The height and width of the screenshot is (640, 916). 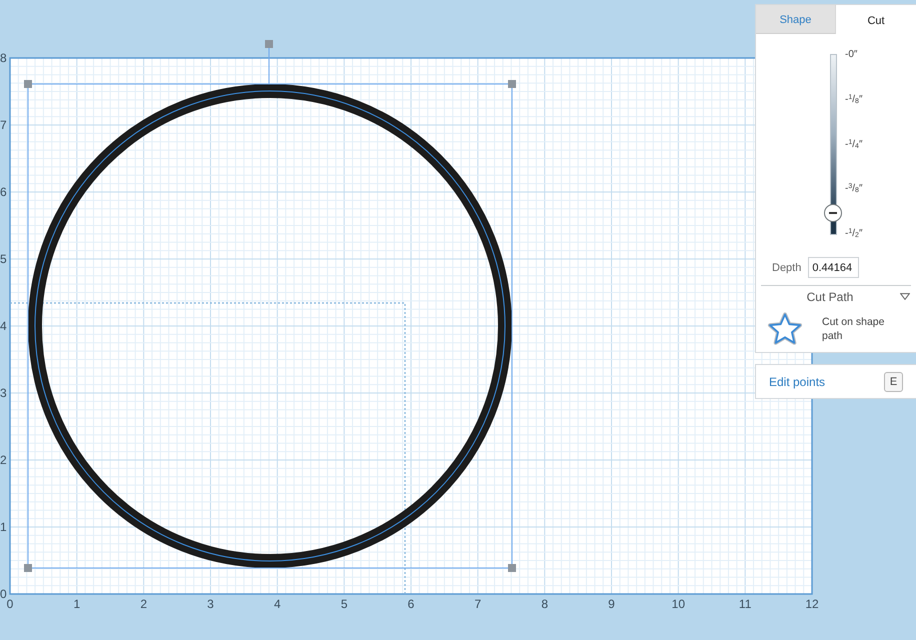 What do you see at coordinates (745, 604) in the screenshot?
I see `ruler-label: 11` at bounding box center [745, 604].